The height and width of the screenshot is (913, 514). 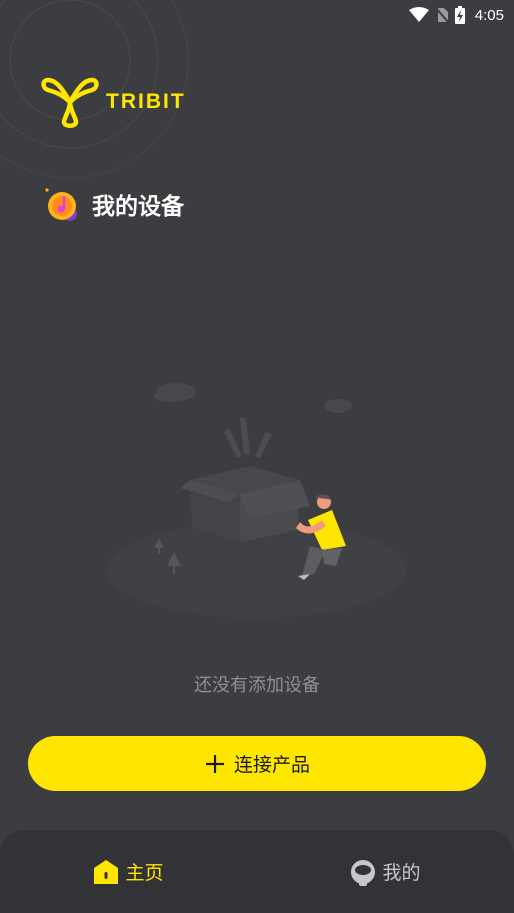 I want to click on connect-product-button: 连接产品, so click(x=257, y=763).